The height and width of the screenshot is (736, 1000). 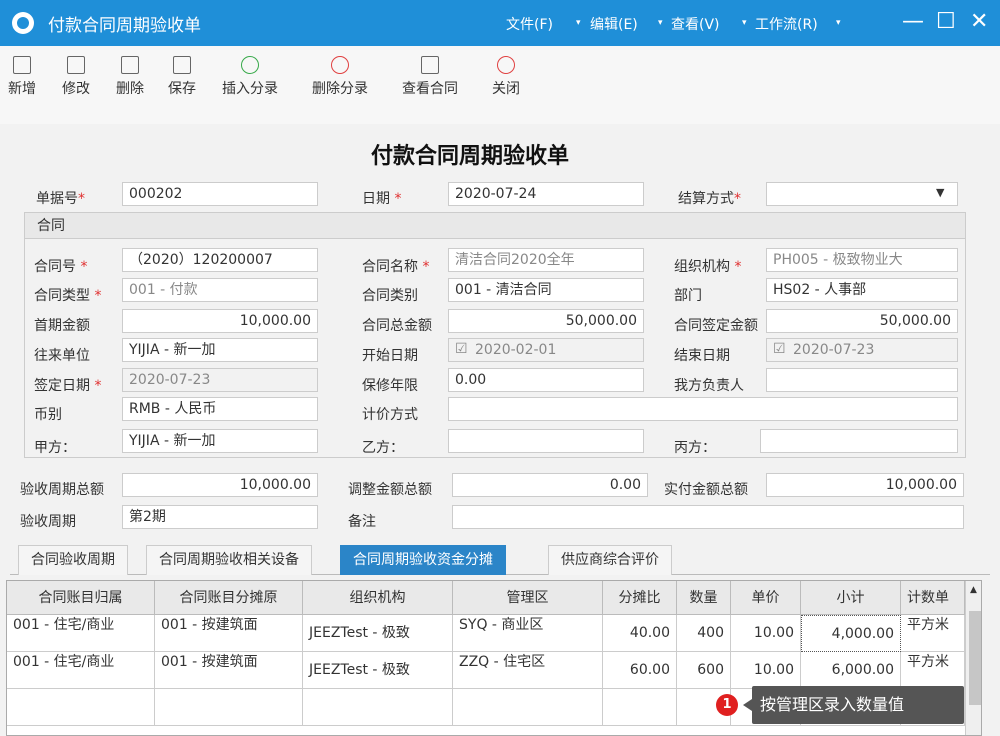 What do you see at coordinates (220, 194) in the screenshot?
I see `bill-no-field: 000202` at bounding box center [220, 194].